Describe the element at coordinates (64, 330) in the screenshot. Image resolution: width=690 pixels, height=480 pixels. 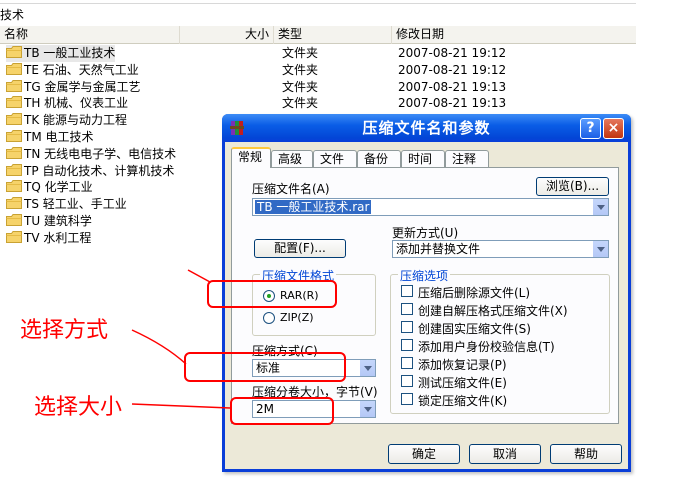
I see `choose-method-annotation: 选择方式` at that location.